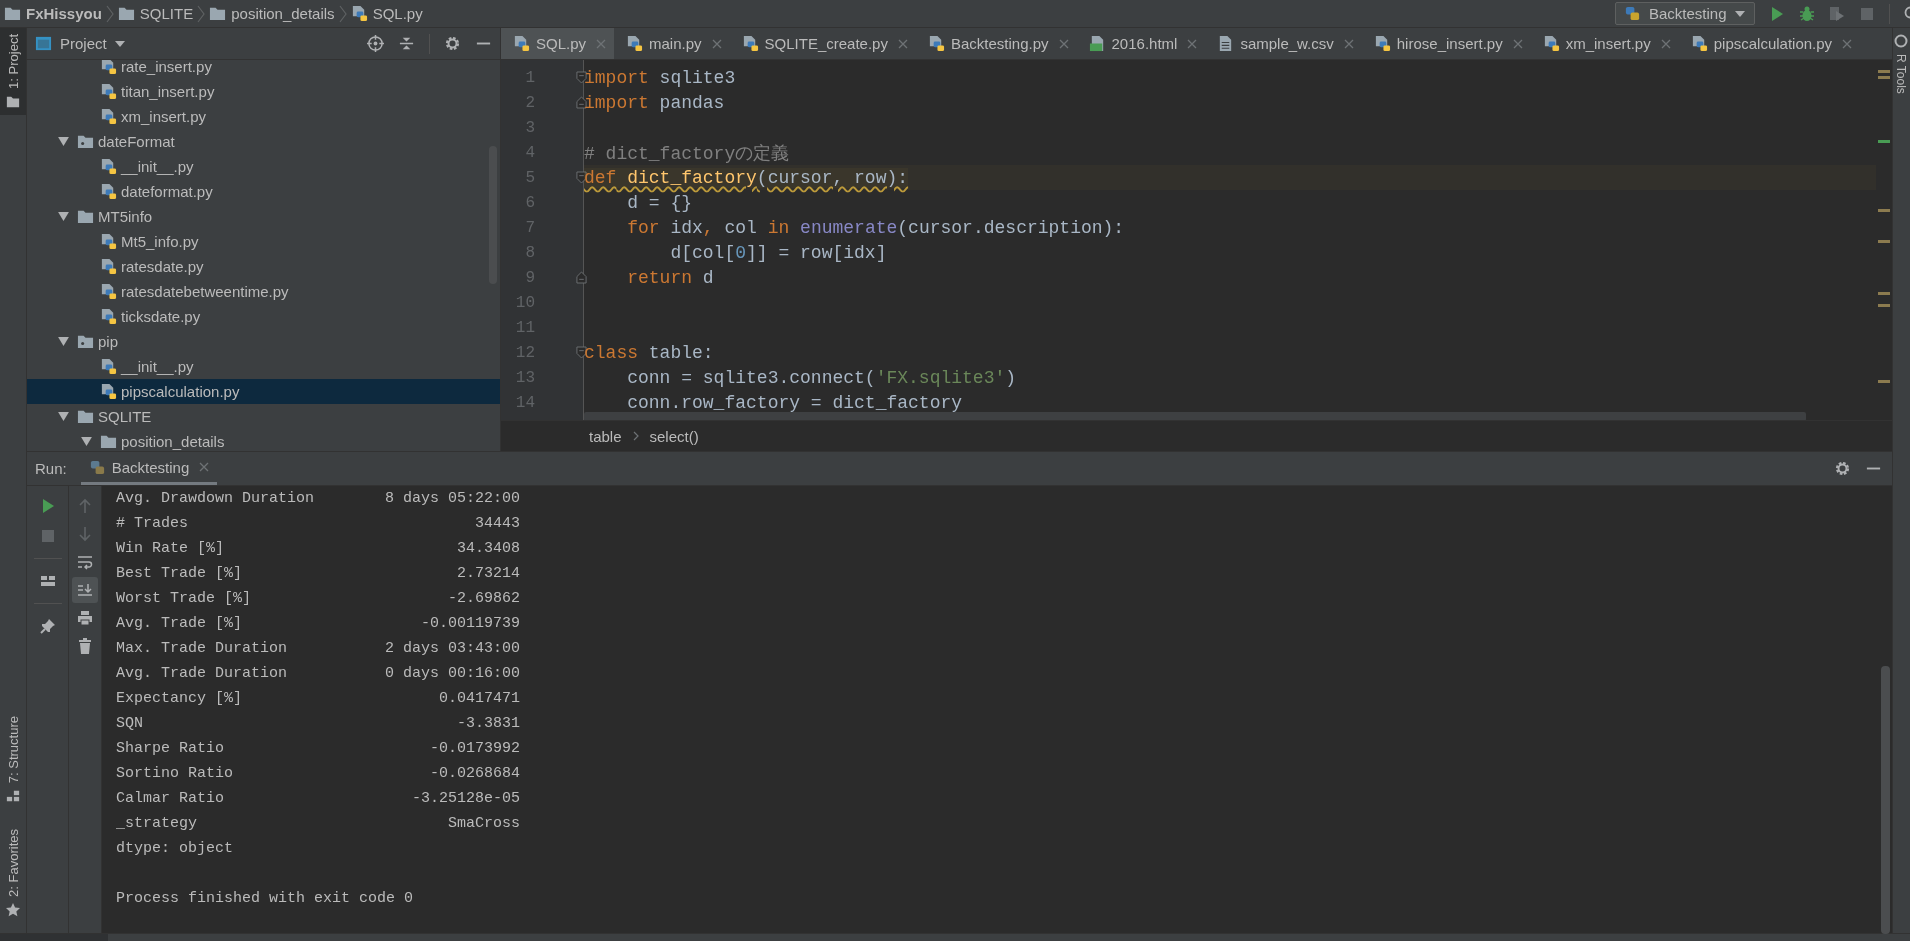 The height and width of the screenshot is (941, 1910). I want to click on breadcrumb-item: table, so click(605, 436).